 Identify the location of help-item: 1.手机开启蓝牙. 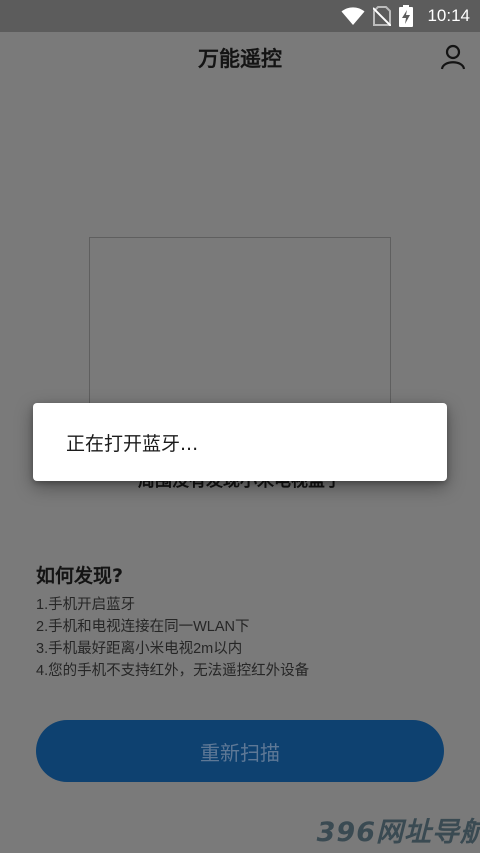
(86, 605).